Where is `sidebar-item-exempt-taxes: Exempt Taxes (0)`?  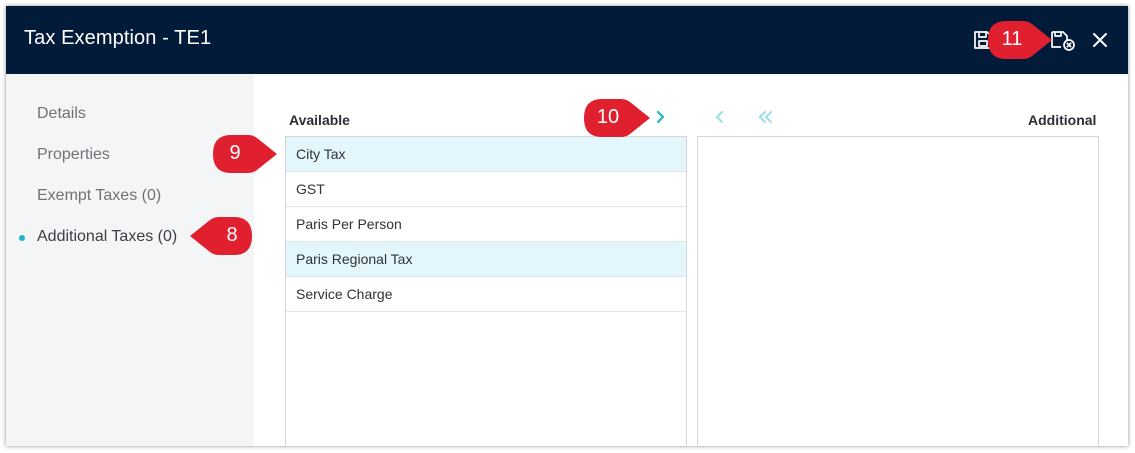 sidebar-item-exempt-taxes: Exempt Taxes (0) is located at coordinates (99, 196).